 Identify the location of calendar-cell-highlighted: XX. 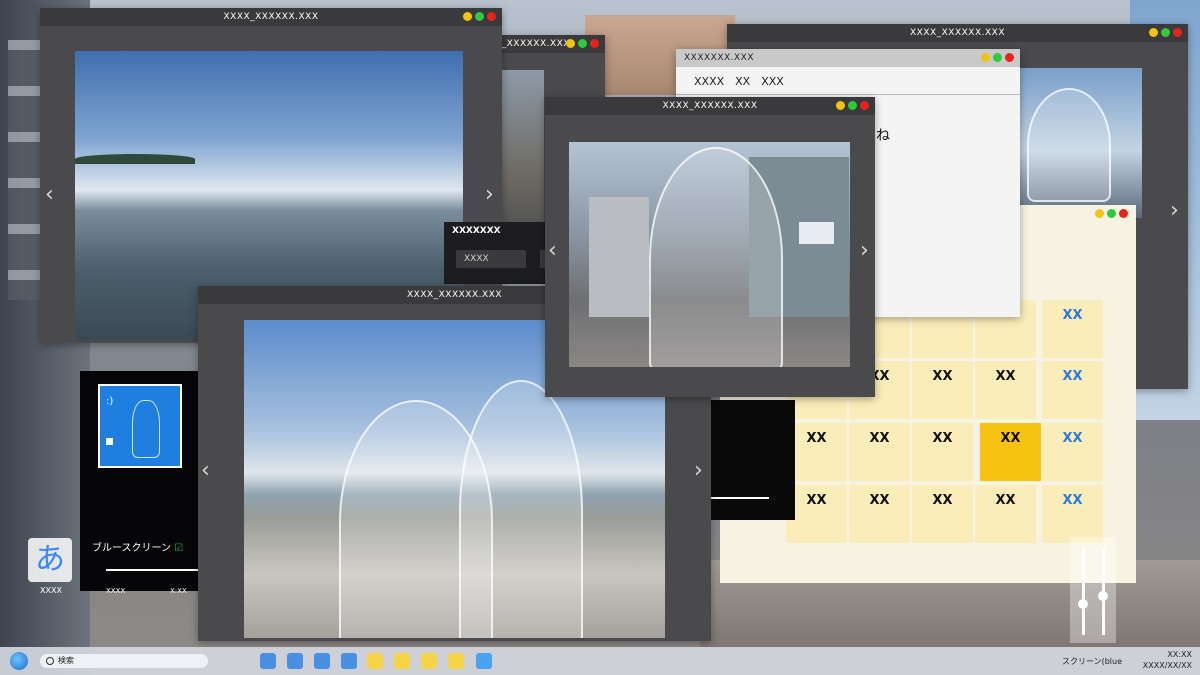
(1010, 452).